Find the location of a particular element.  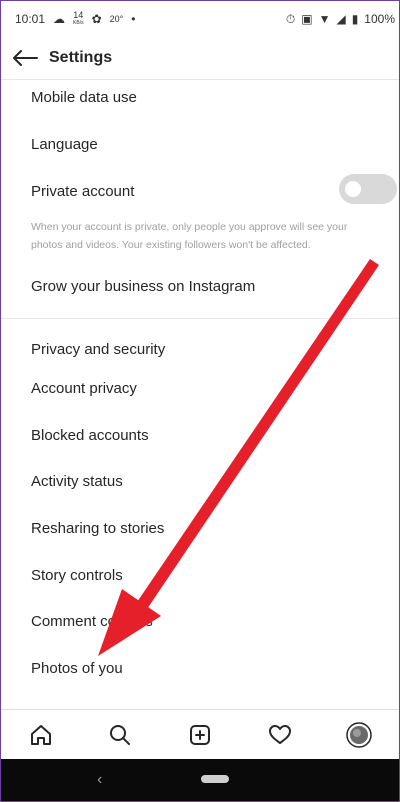

signal-icon: ◢ is located at coordinates (341, 19).